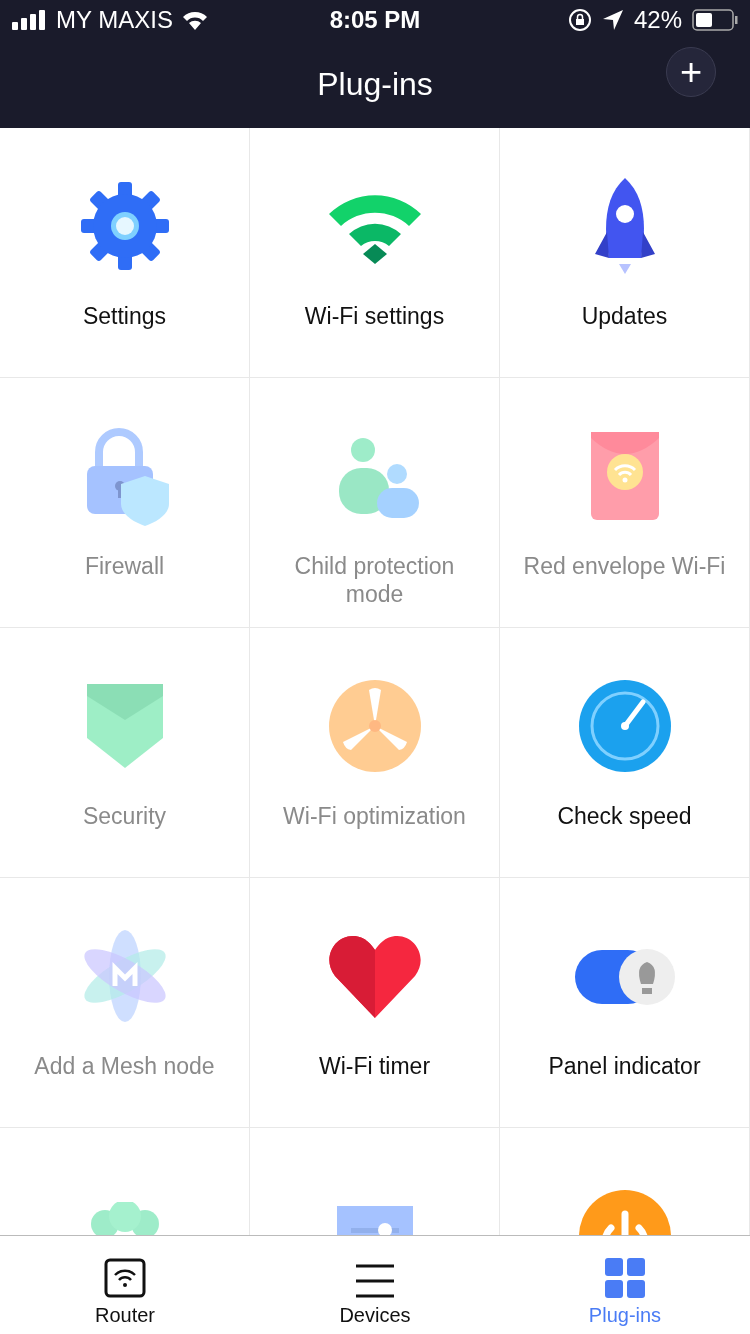 This screenshot has height=1334, width=750. What do you see at coordinates (625, 253) in the screenshot?
I see `plugin-tile: Updates` at bounding box center [625, 253].